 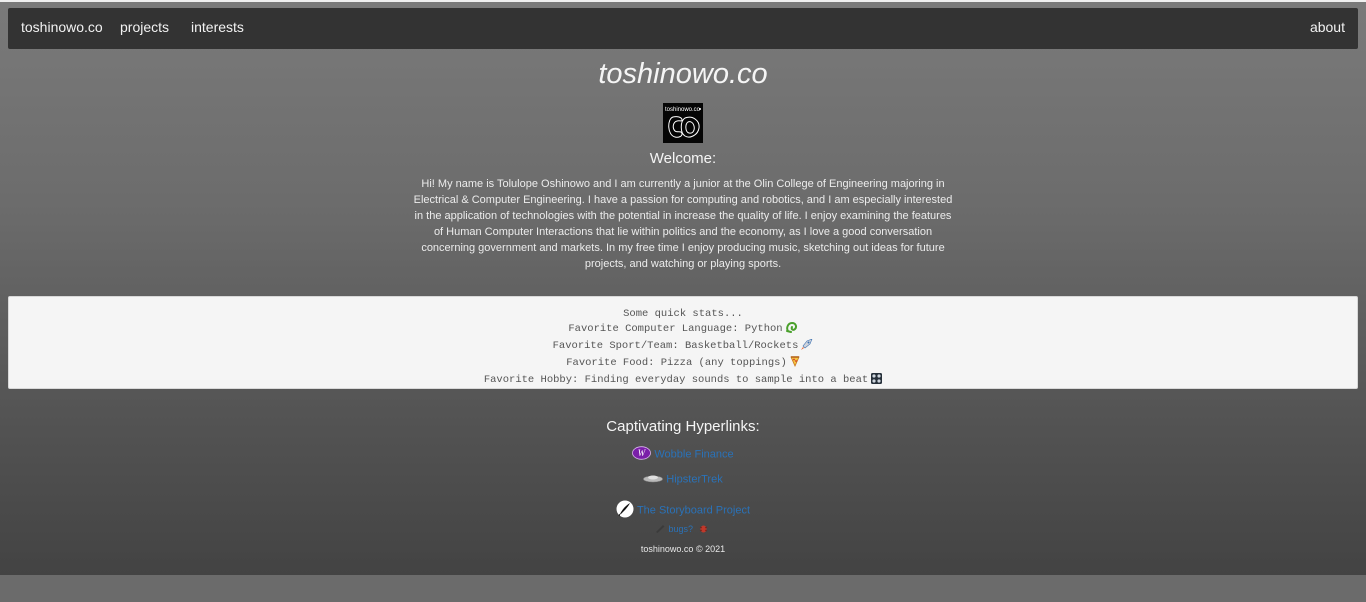 I want to click on nav-brand-link: toshinowo.co, so click(x=62, y=27).